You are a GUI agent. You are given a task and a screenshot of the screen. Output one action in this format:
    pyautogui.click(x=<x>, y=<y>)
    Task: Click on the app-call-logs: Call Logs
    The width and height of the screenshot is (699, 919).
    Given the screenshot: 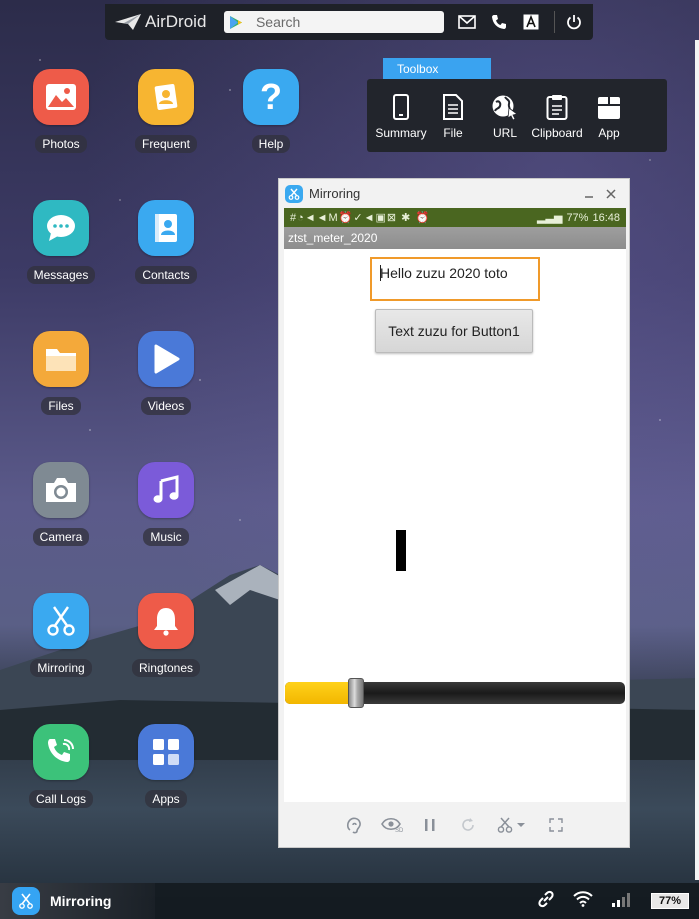 What is the action you would take?
    pyautogui.click(x=61, y=766)
    